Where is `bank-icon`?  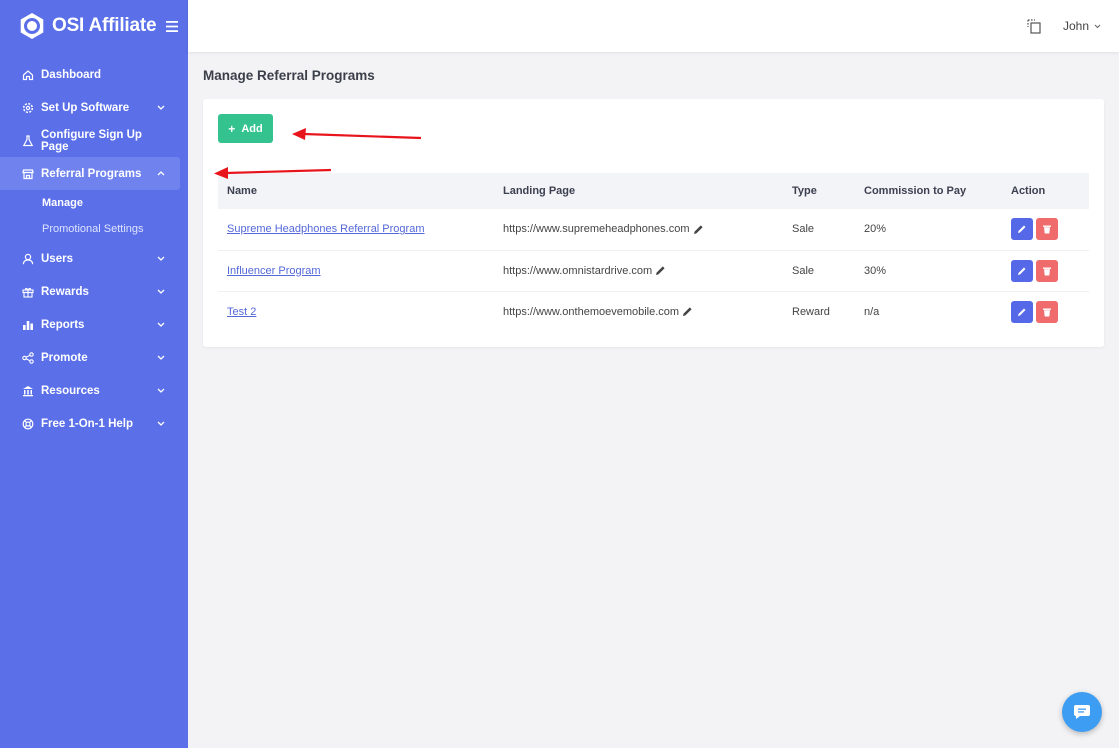
bank-icon is located at coordinates (27, 390).